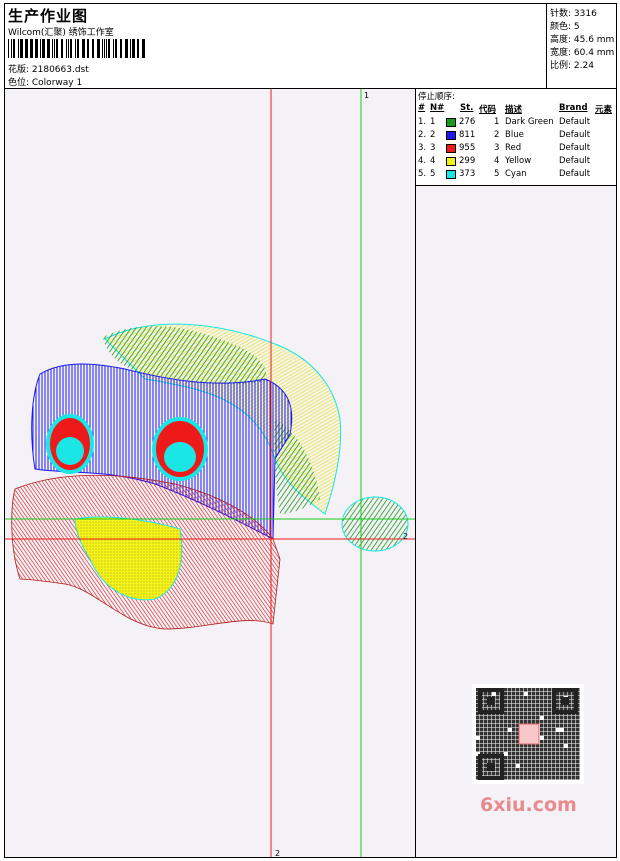  I want to click on row-index: 4., so click(422, 161).